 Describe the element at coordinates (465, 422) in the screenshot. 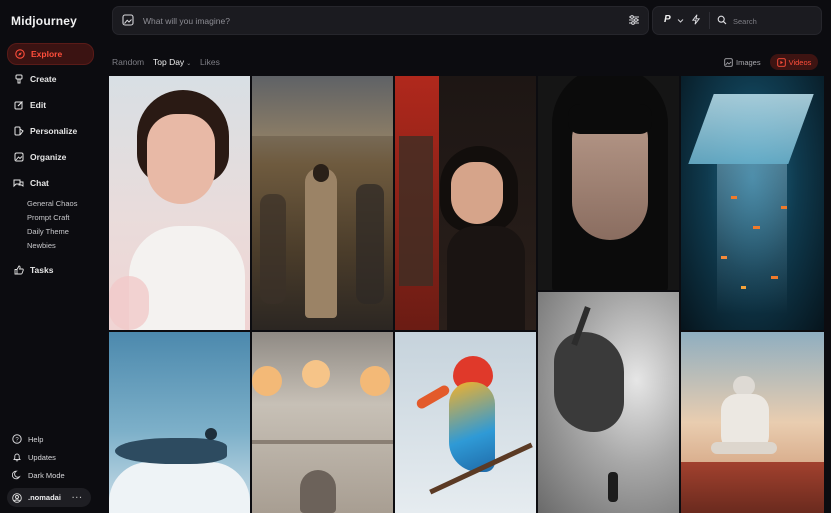

I see `gallery-tile-glass-parrot` at that location.